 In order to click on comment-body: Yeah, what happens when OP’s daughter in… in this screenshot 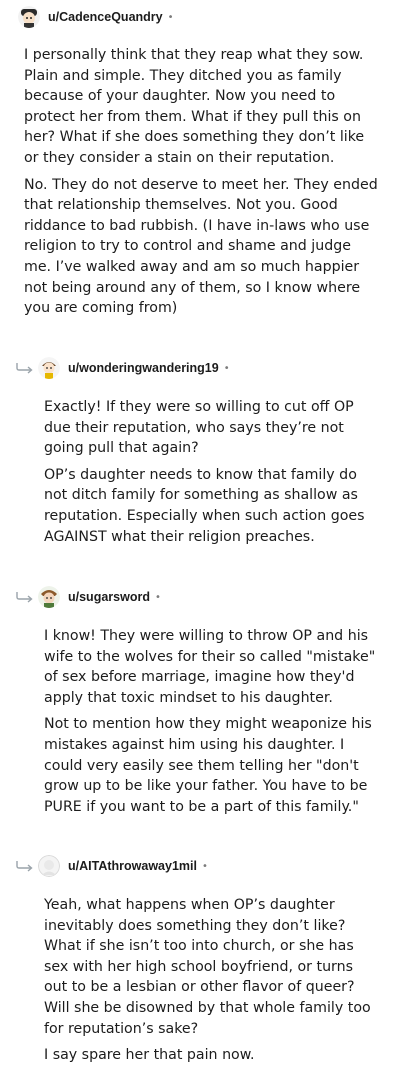, I will do `click(212, 983)`.